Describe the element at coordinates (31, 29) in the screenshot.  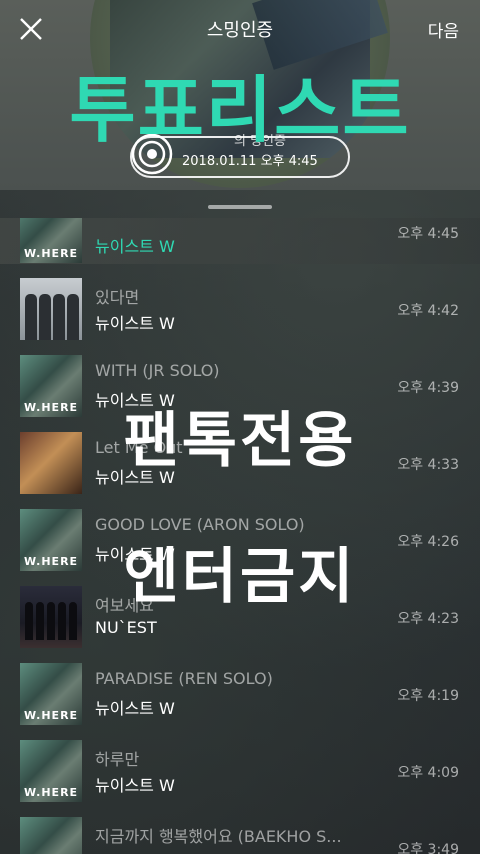
I see `close-icon` at that location.